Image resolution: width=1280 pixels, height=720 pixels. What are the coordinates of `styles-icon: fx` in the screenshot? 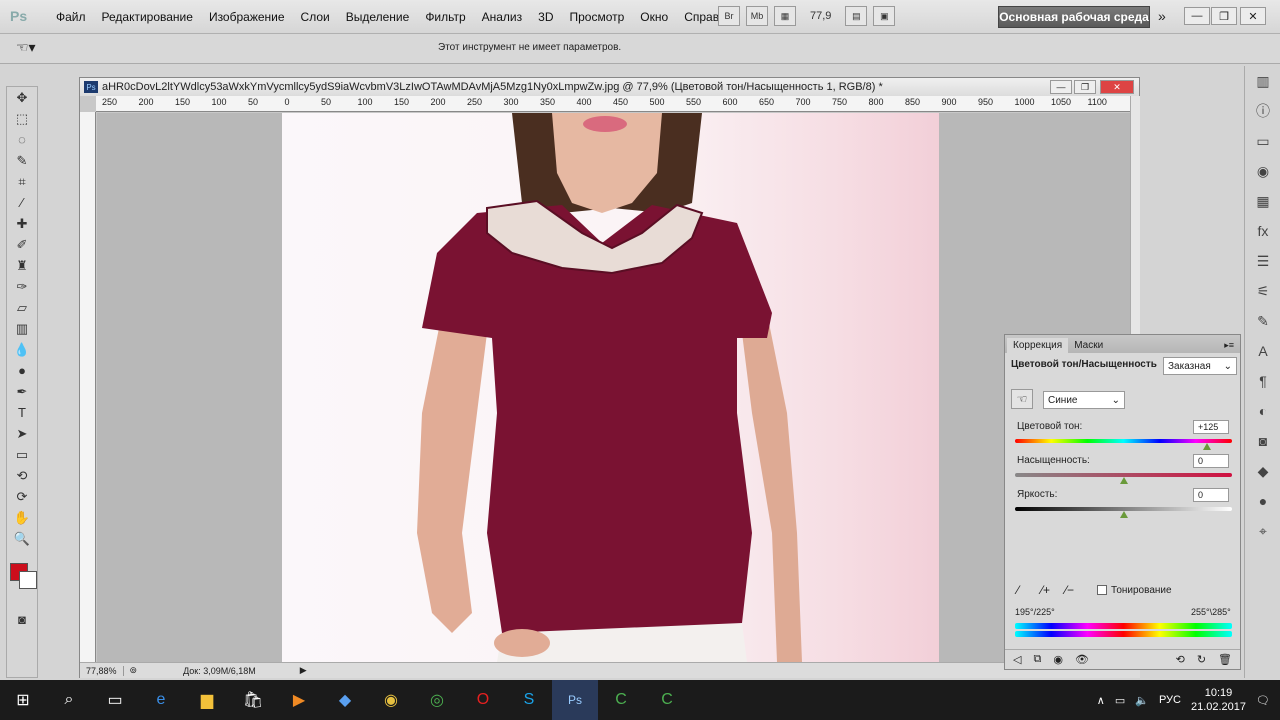 It's located at (1262, 231).